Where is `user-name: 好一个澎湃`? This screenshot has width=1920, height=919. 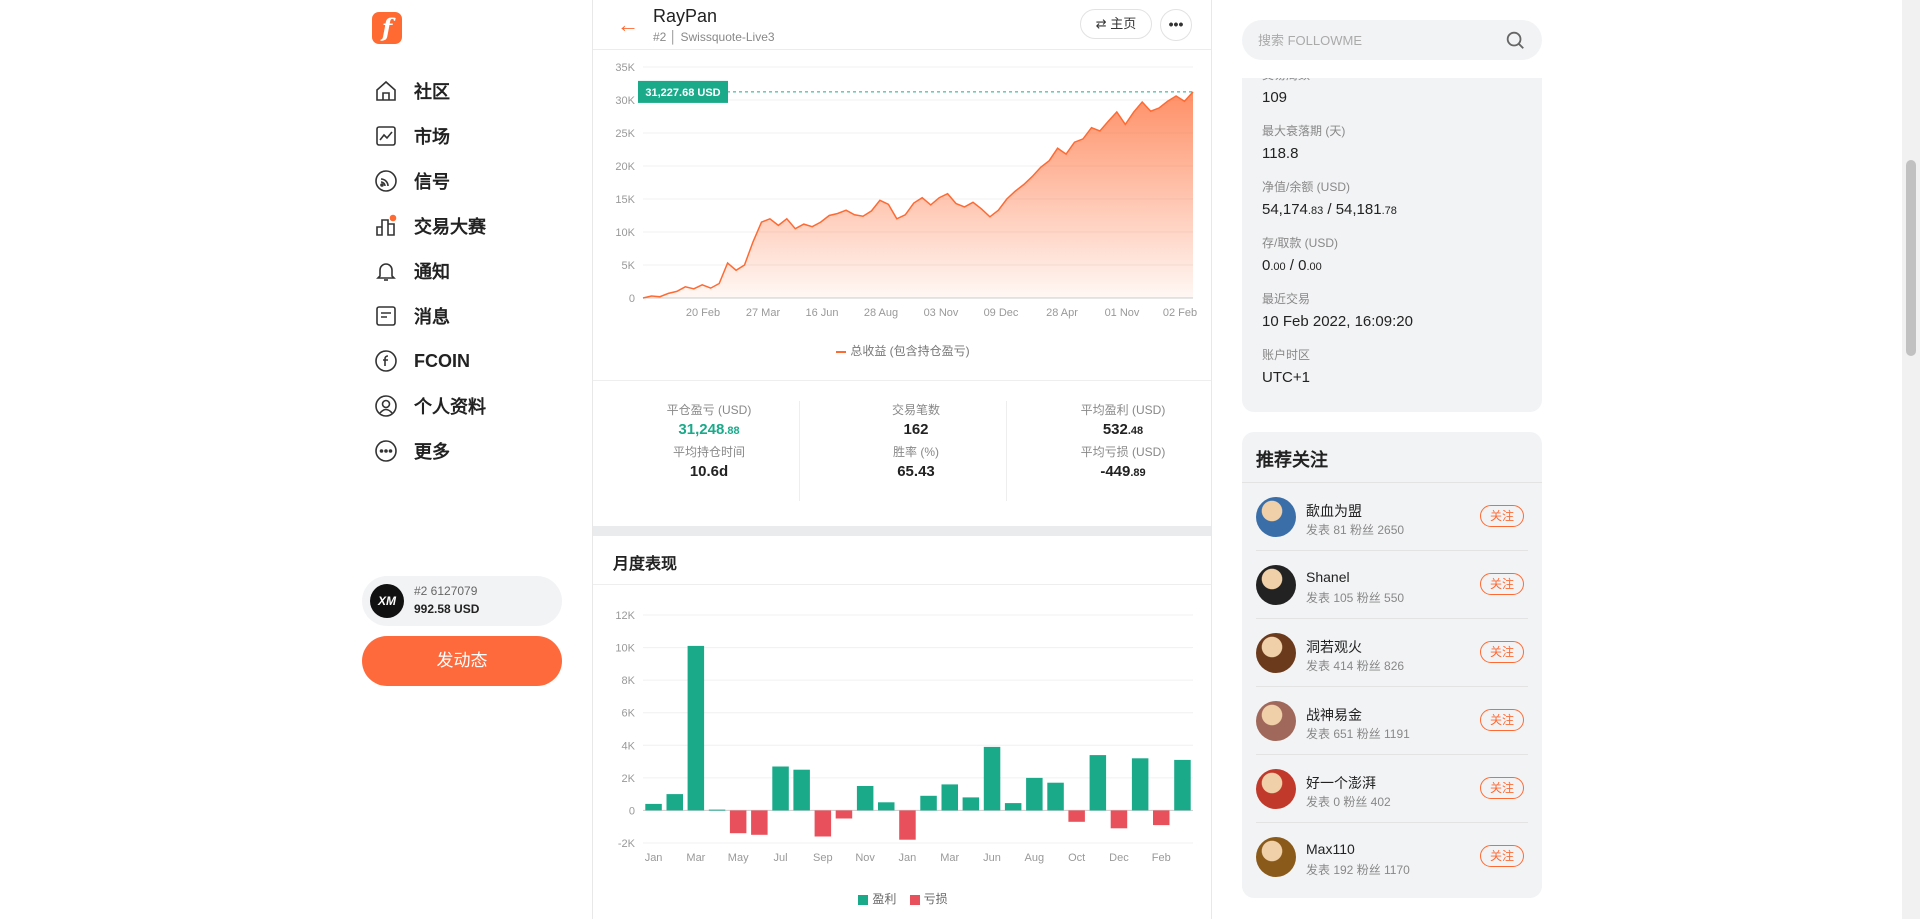
user-name: 好一个澎湃 is located at coordinates (1341, 783).